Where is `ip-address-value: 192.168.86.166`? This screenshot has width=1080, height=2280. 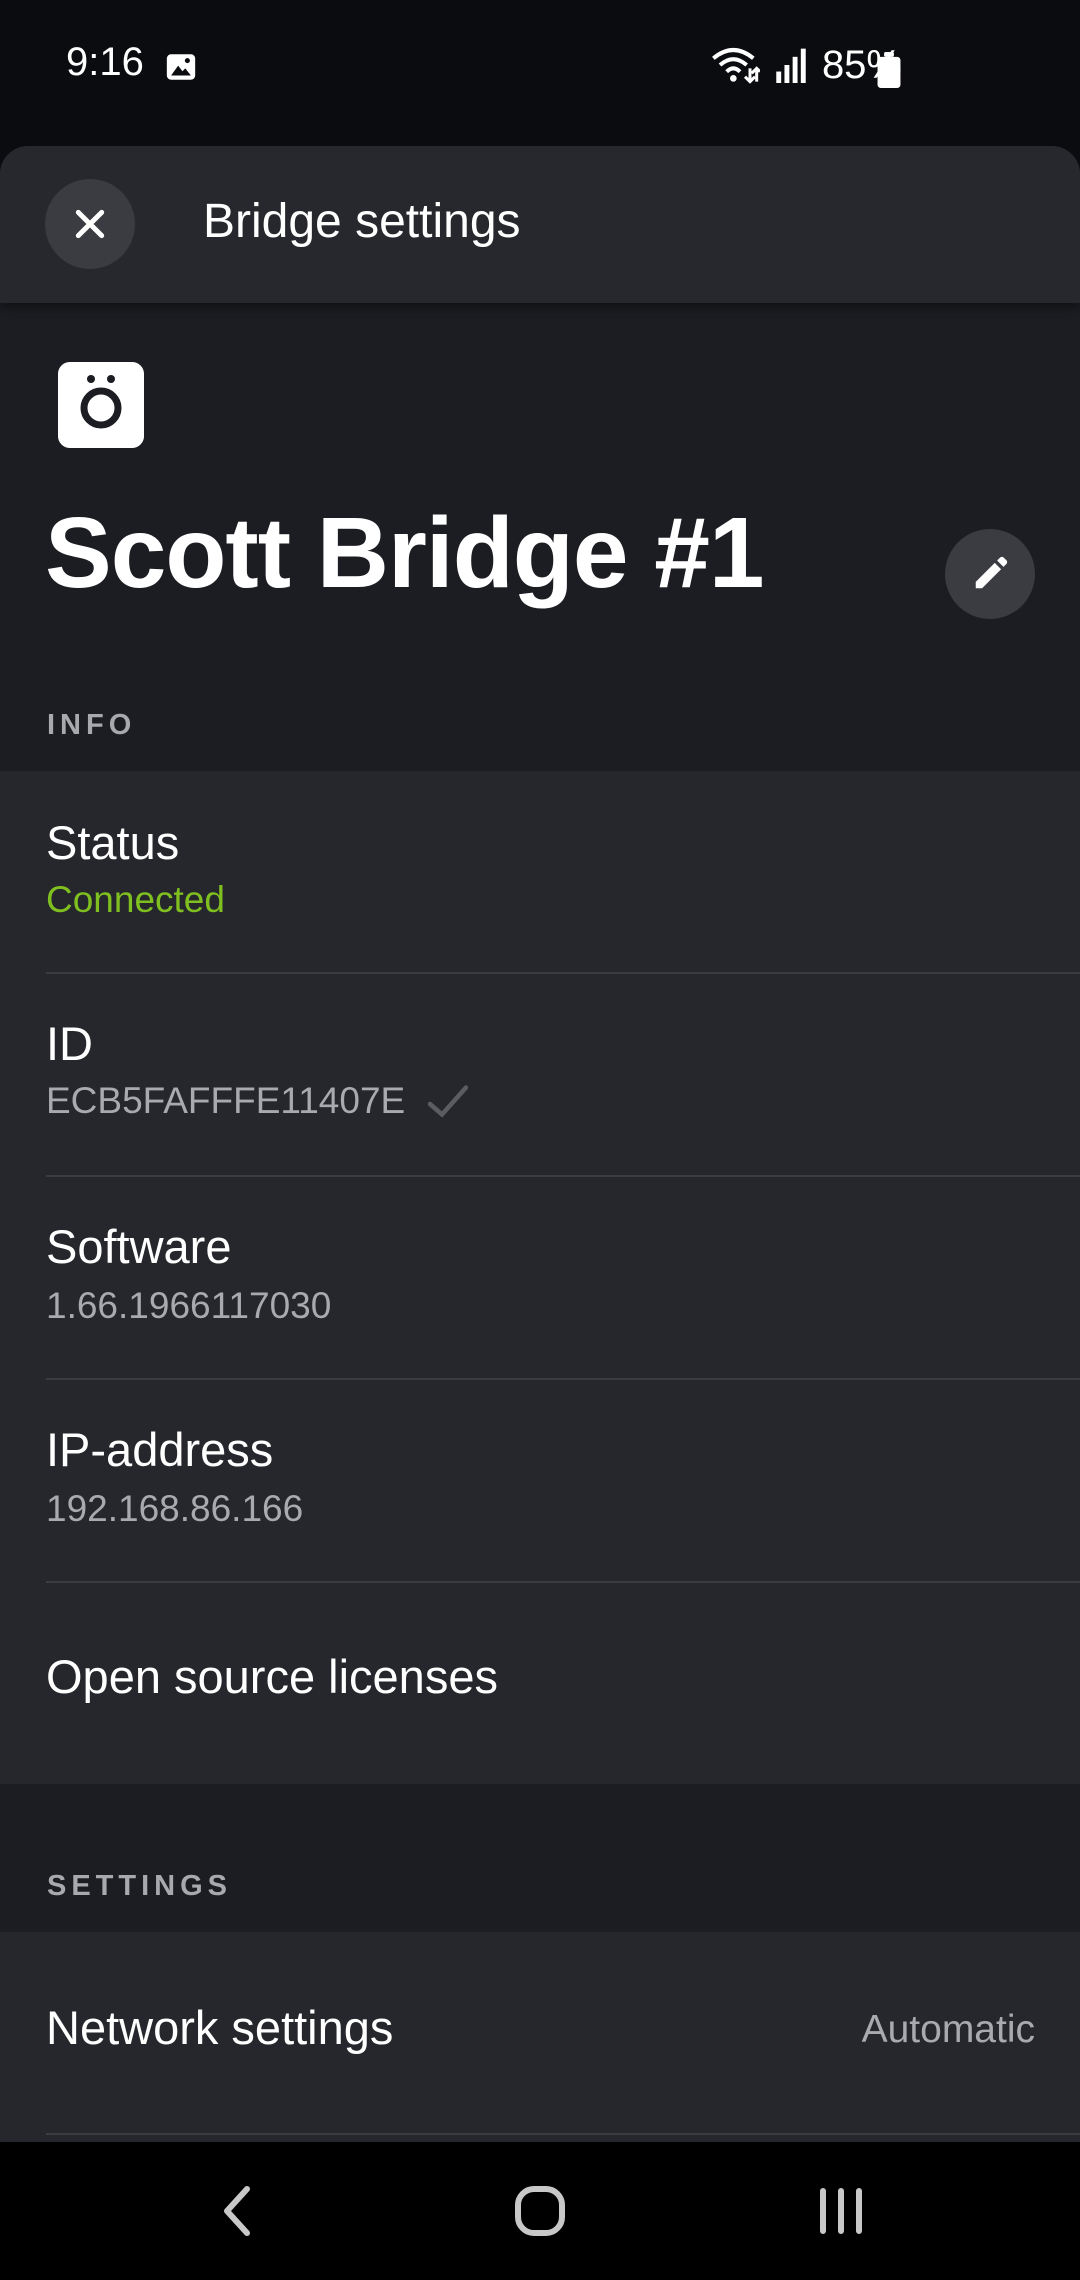
ip-address-value: 192.168.86.166 is located at coordinates (175, 1508).